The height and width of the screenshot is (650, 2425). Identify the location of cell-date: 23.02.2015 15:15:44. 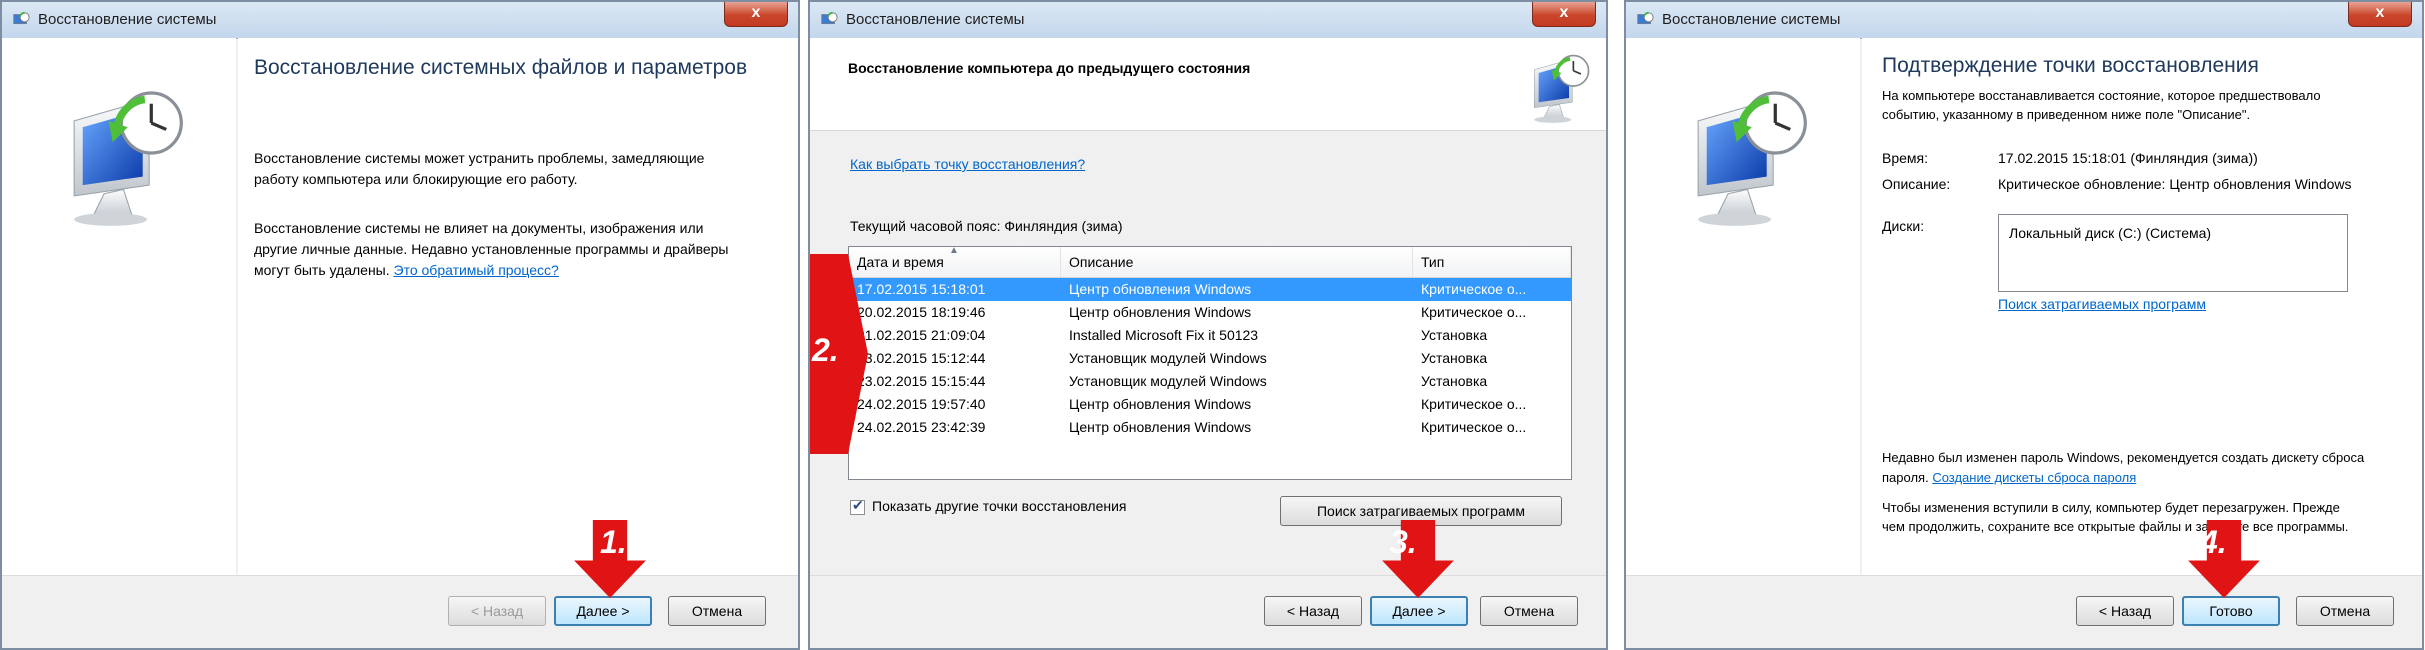
(921, 381).